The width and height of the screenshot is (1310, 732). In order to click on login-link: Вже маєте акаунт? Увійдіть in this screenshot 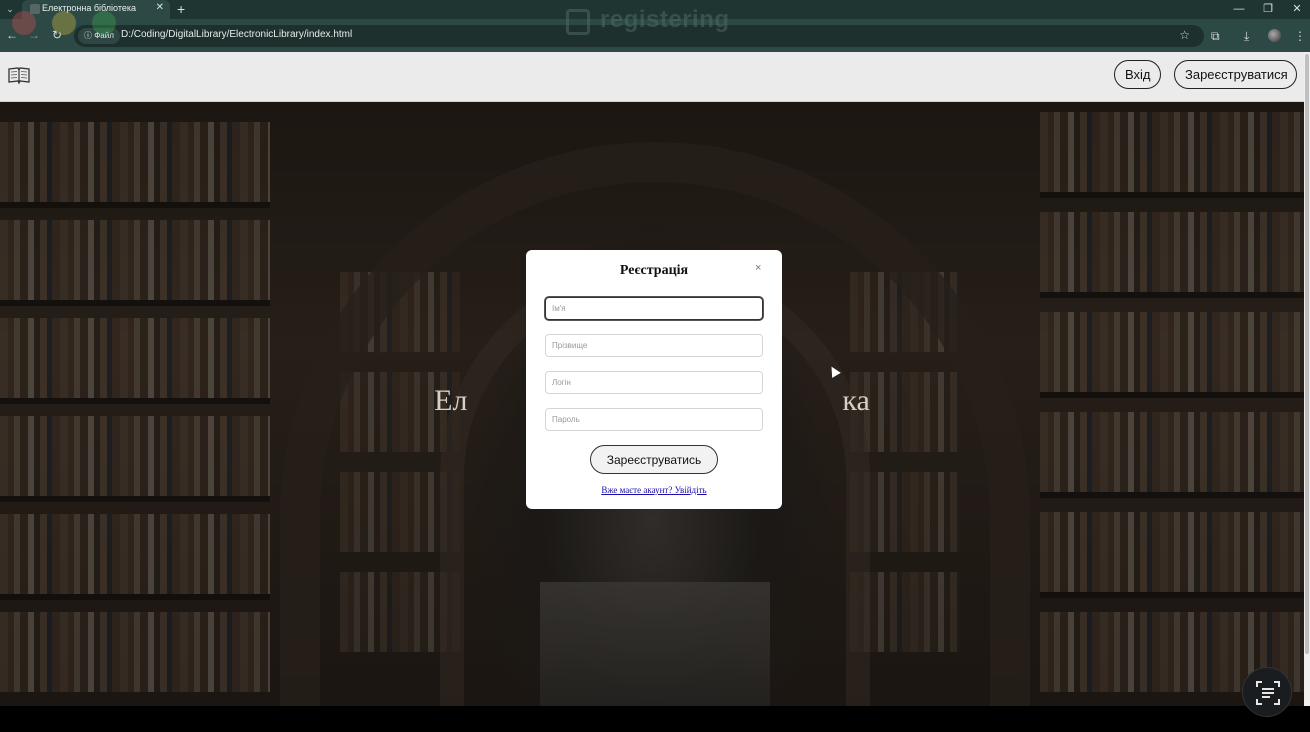, I will do `click(654, 490)`.